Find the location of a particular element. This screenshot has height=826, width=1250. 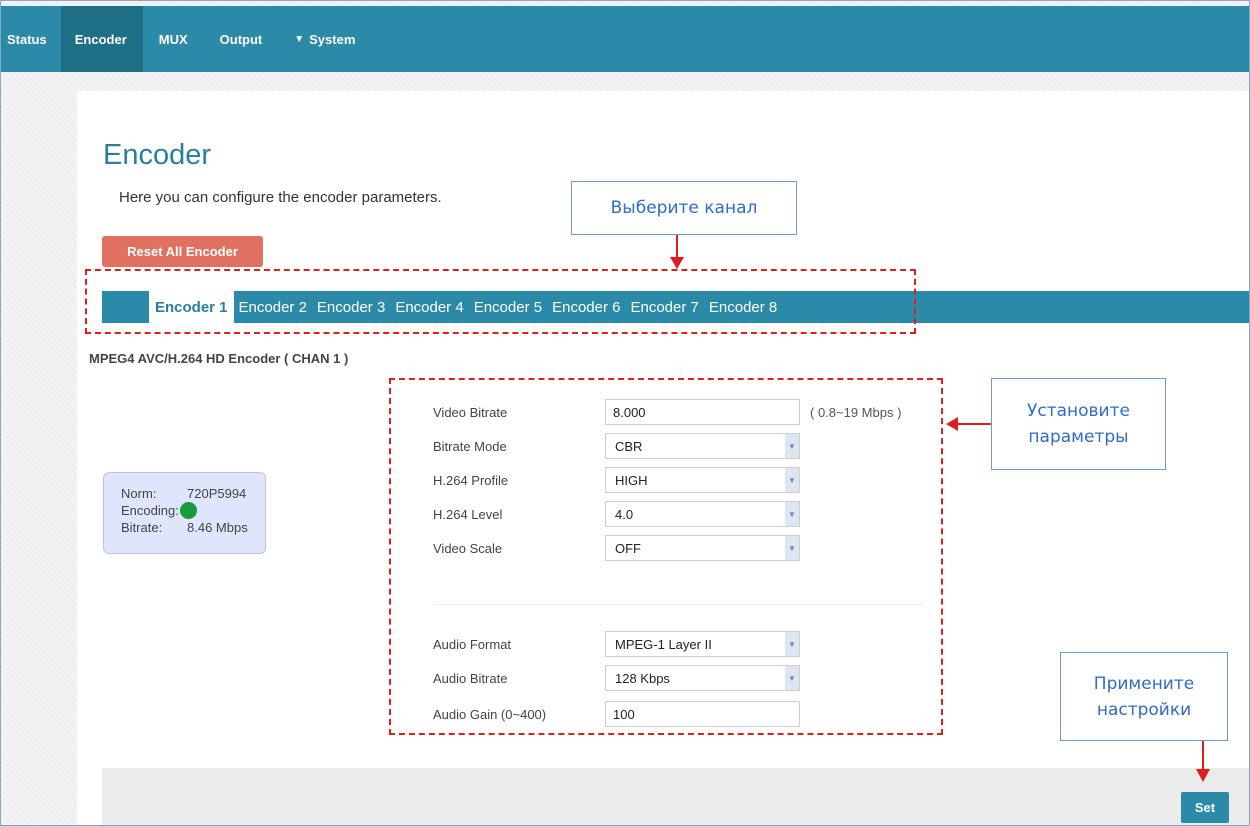

arrow-to-set-head is located at coordinates (1203, 775).